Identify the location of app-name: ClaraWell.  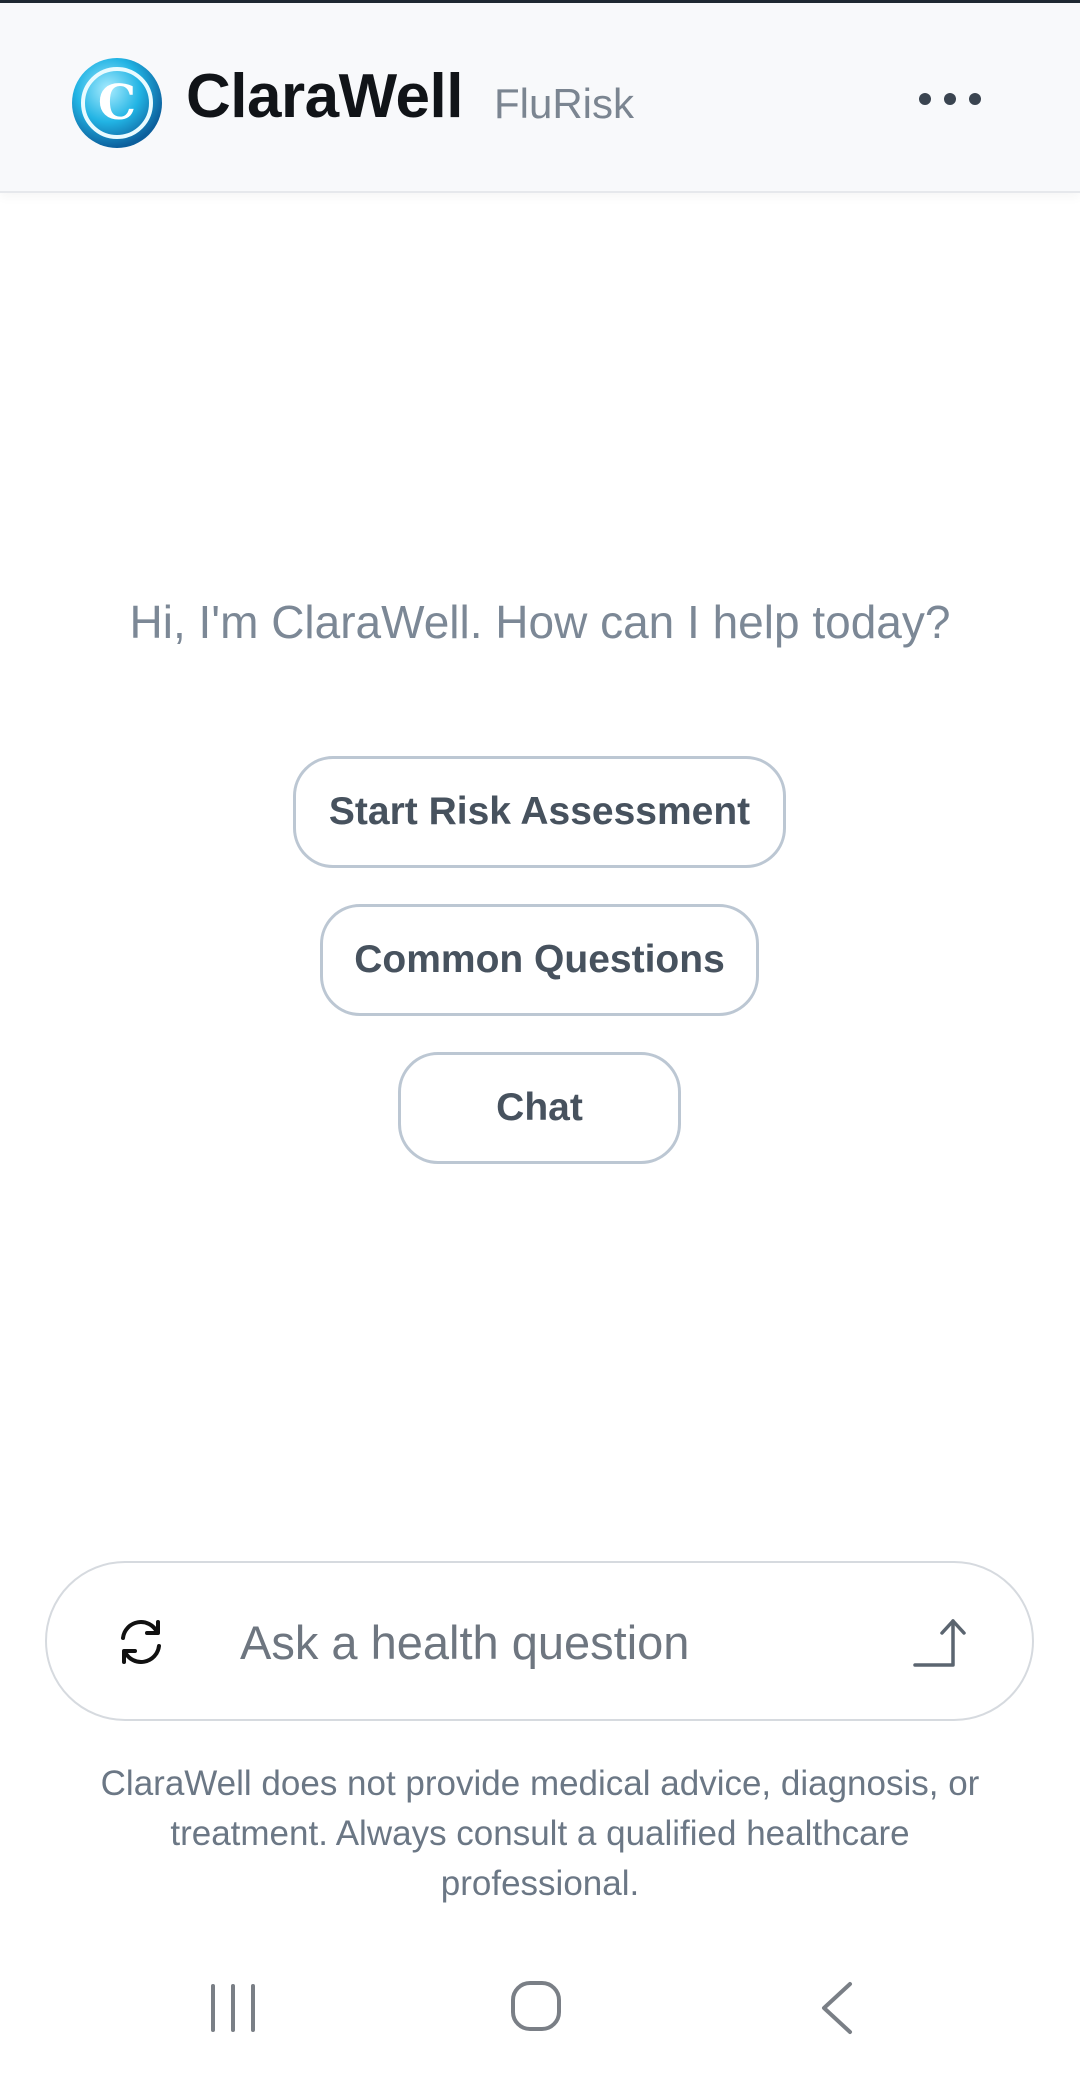
(324, 96).